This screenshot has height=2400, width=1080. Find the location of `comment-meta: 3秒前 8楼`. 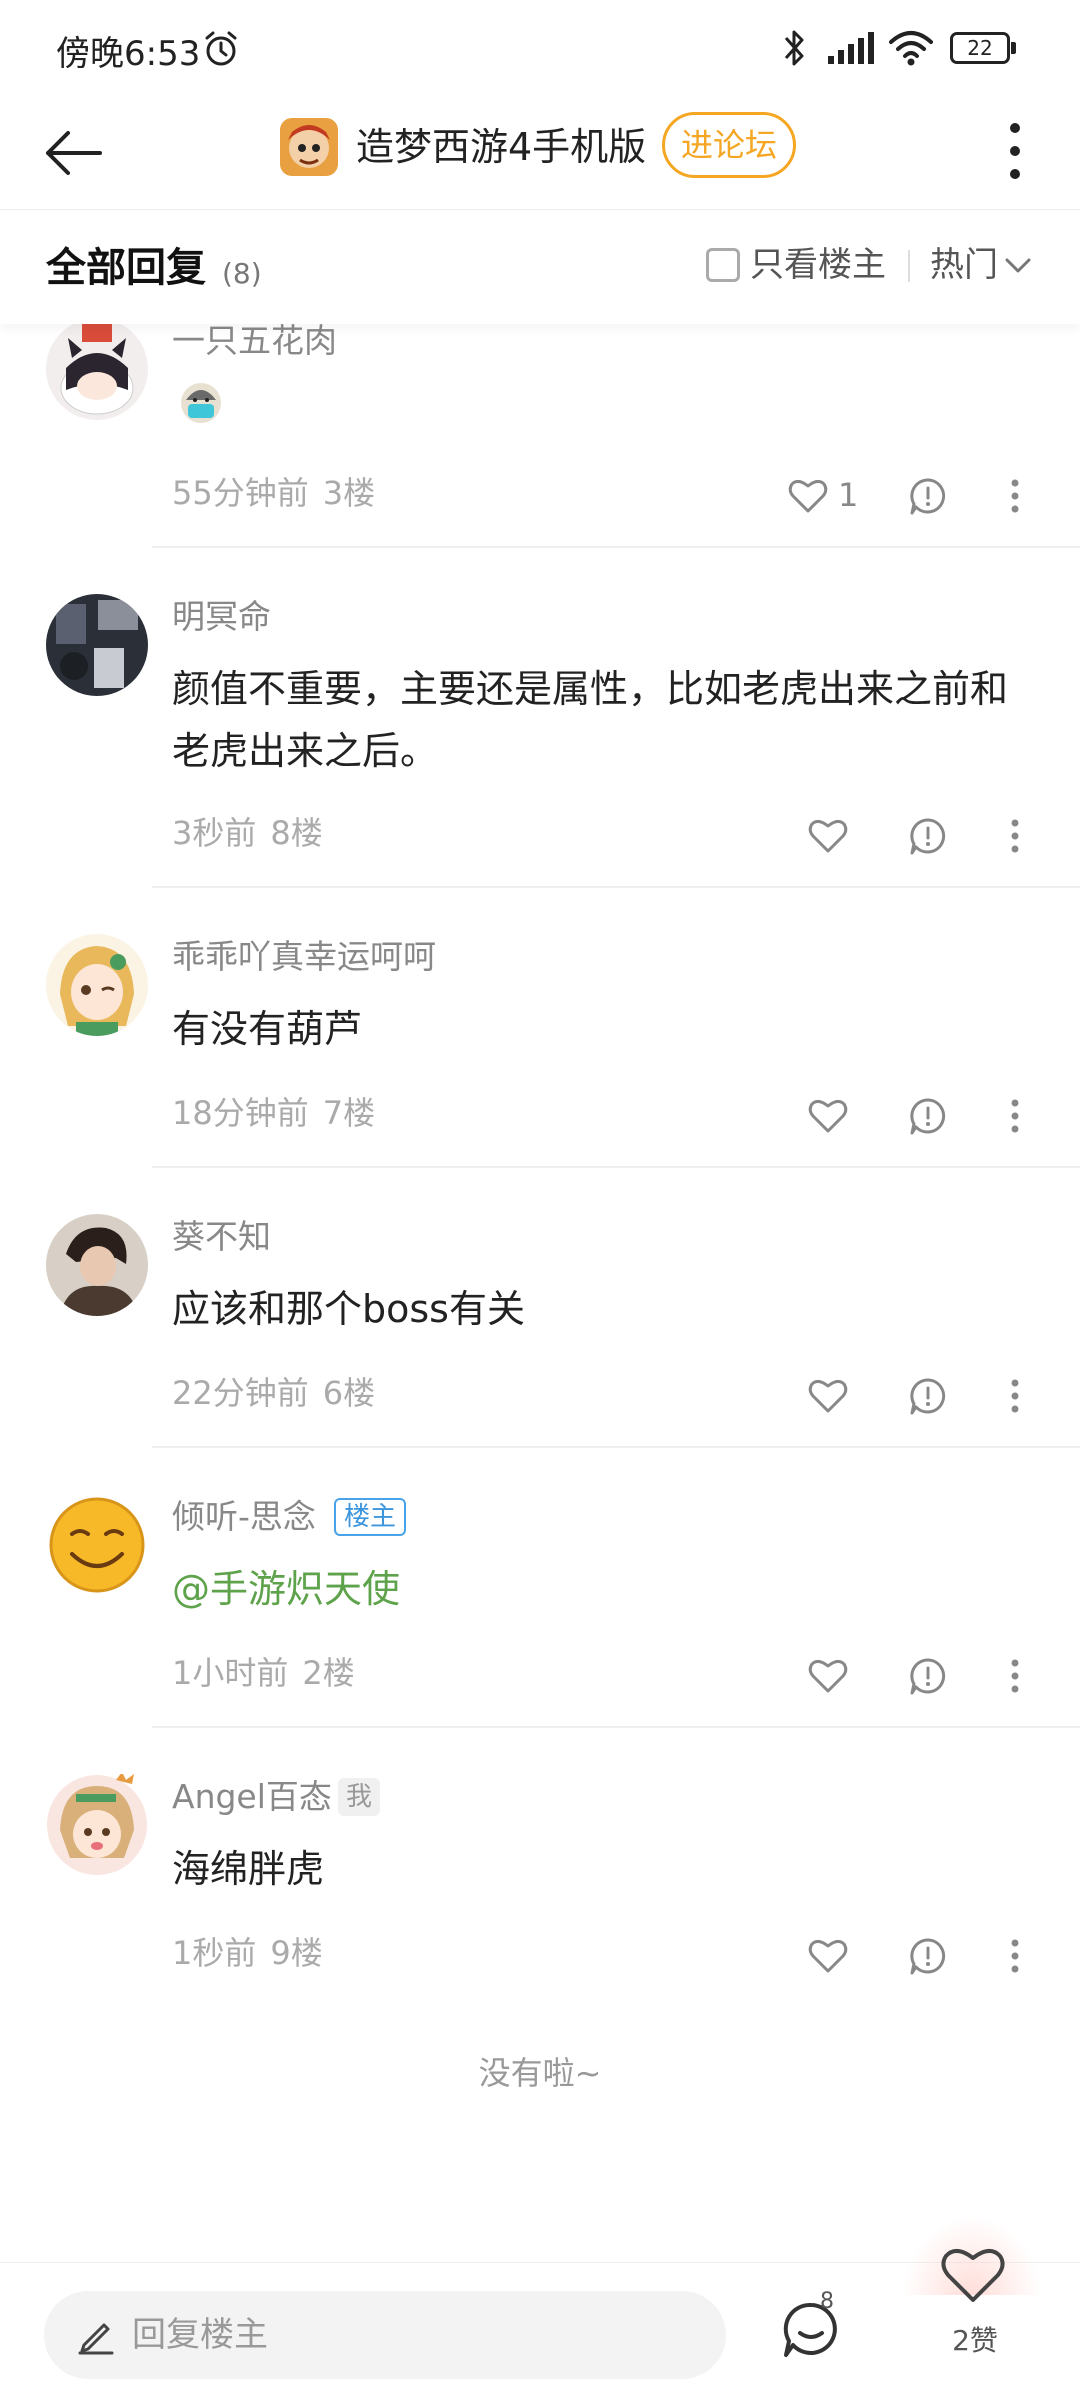

comment-meta: 3秒前 8楼 is located at coordinates (247, 833).